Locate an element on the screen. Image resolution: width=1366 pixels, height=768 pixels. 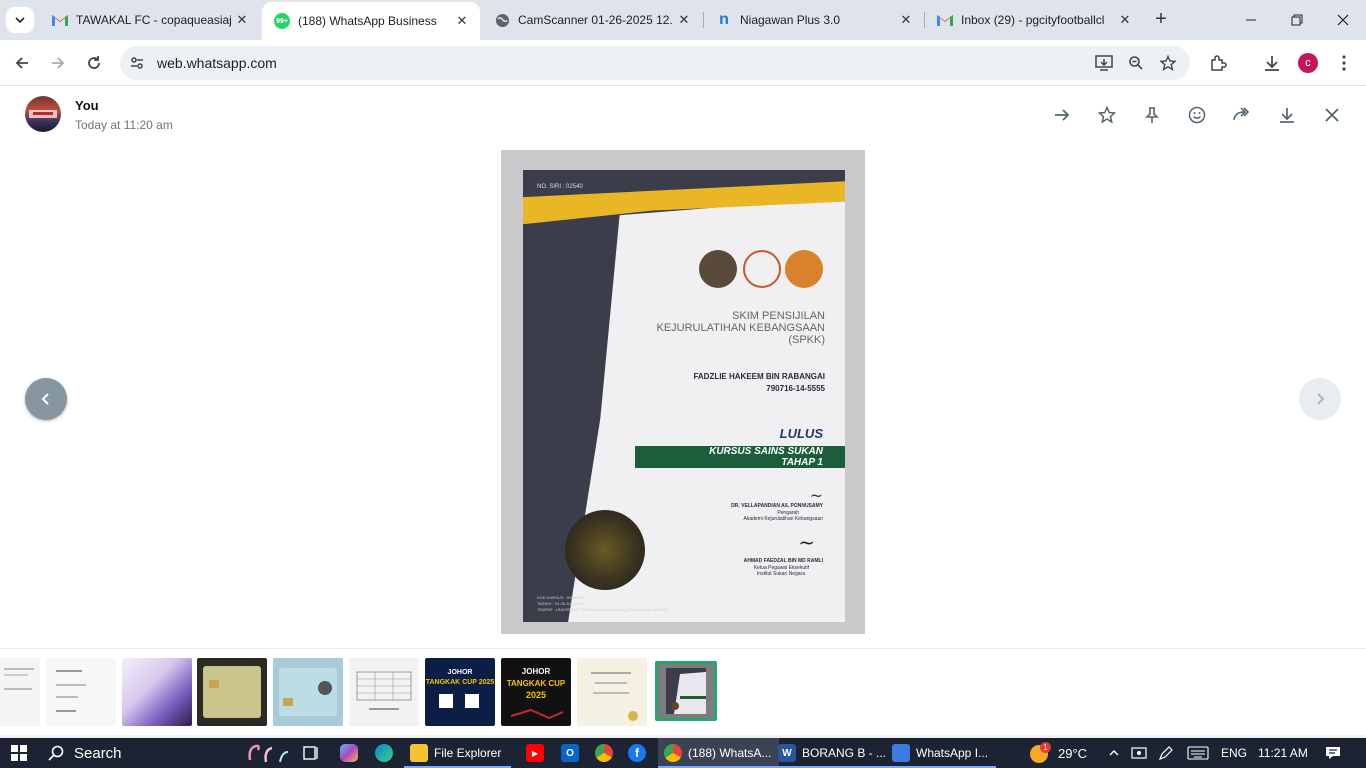
tab-search-button is located at coordinates (20, 20).